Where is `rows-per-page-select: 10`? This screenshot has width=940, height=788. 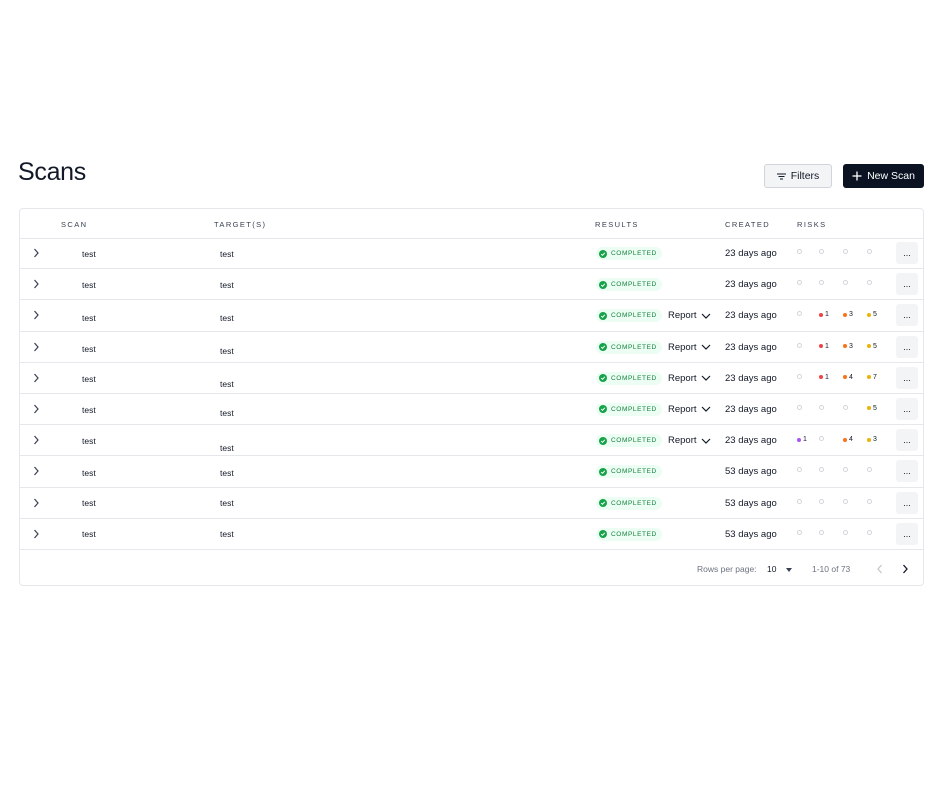 rows-per-page-select: 10 is located at coordinates (771, 569).